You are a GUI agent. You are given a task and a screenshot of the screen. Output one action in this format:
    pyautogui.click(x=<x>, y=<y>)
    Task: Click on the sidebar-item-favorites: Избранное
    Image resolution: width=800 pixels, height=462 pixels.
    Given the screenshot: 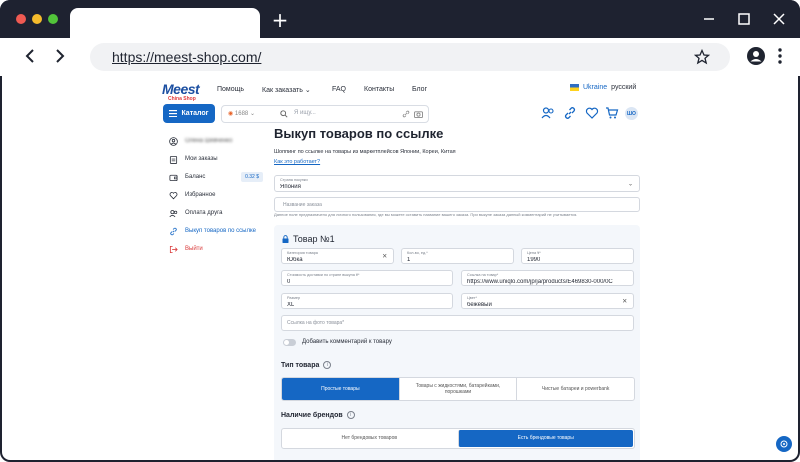 What is the action you would take?
    pyautogui.click(x=215, y=195)
    